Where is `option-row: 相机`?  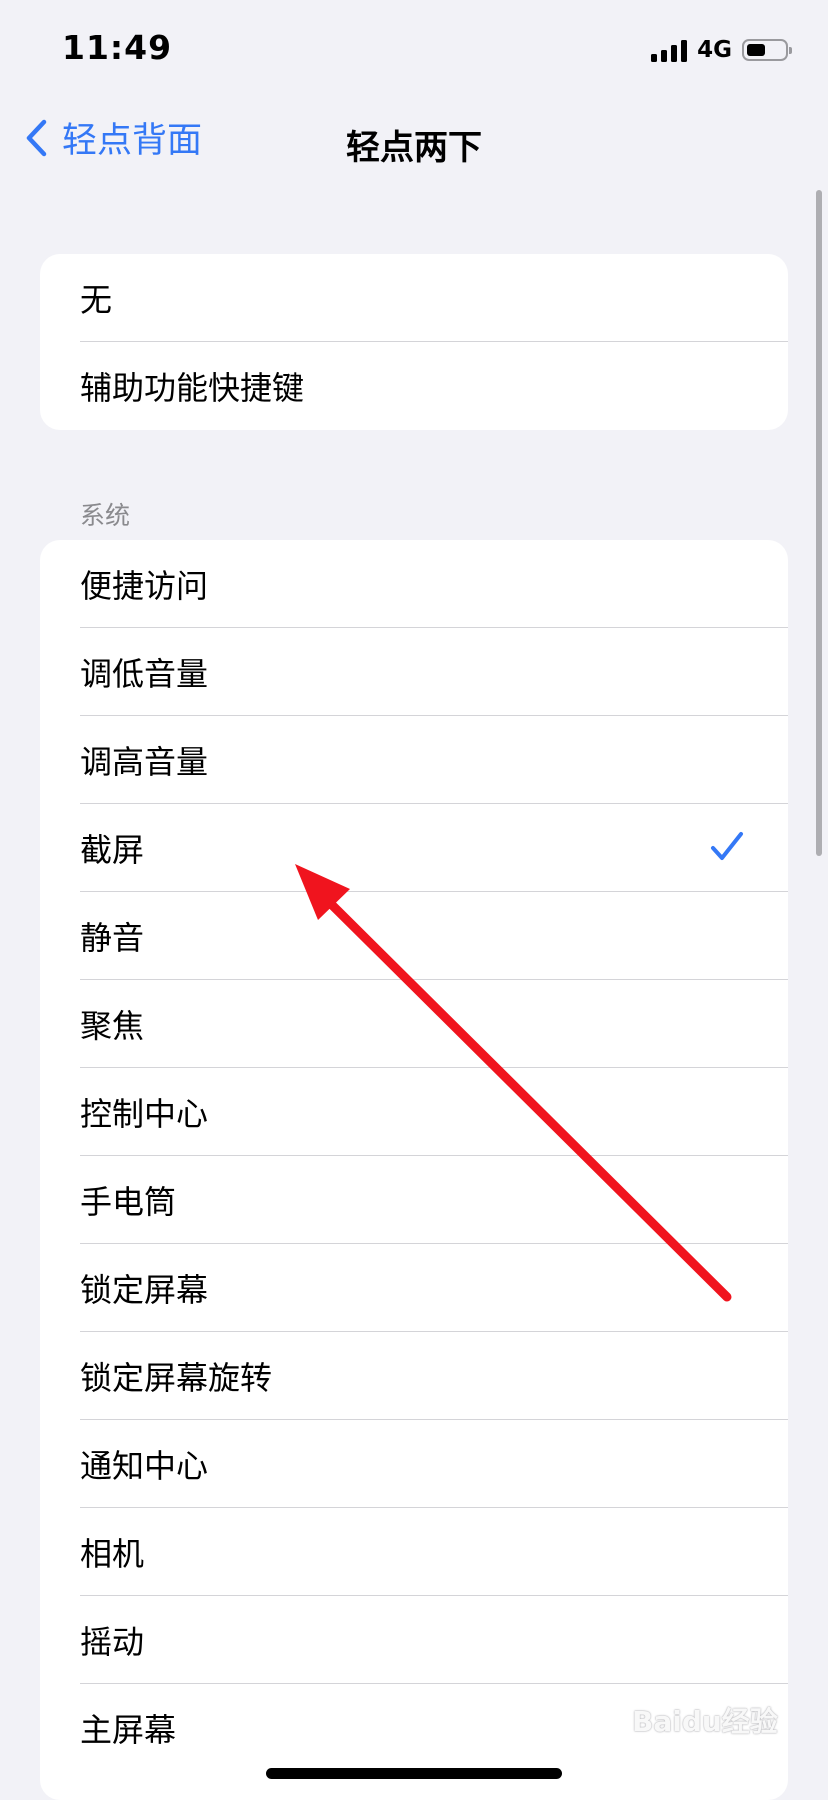 option-row: 相机 is located at coordinates (414, 1552).